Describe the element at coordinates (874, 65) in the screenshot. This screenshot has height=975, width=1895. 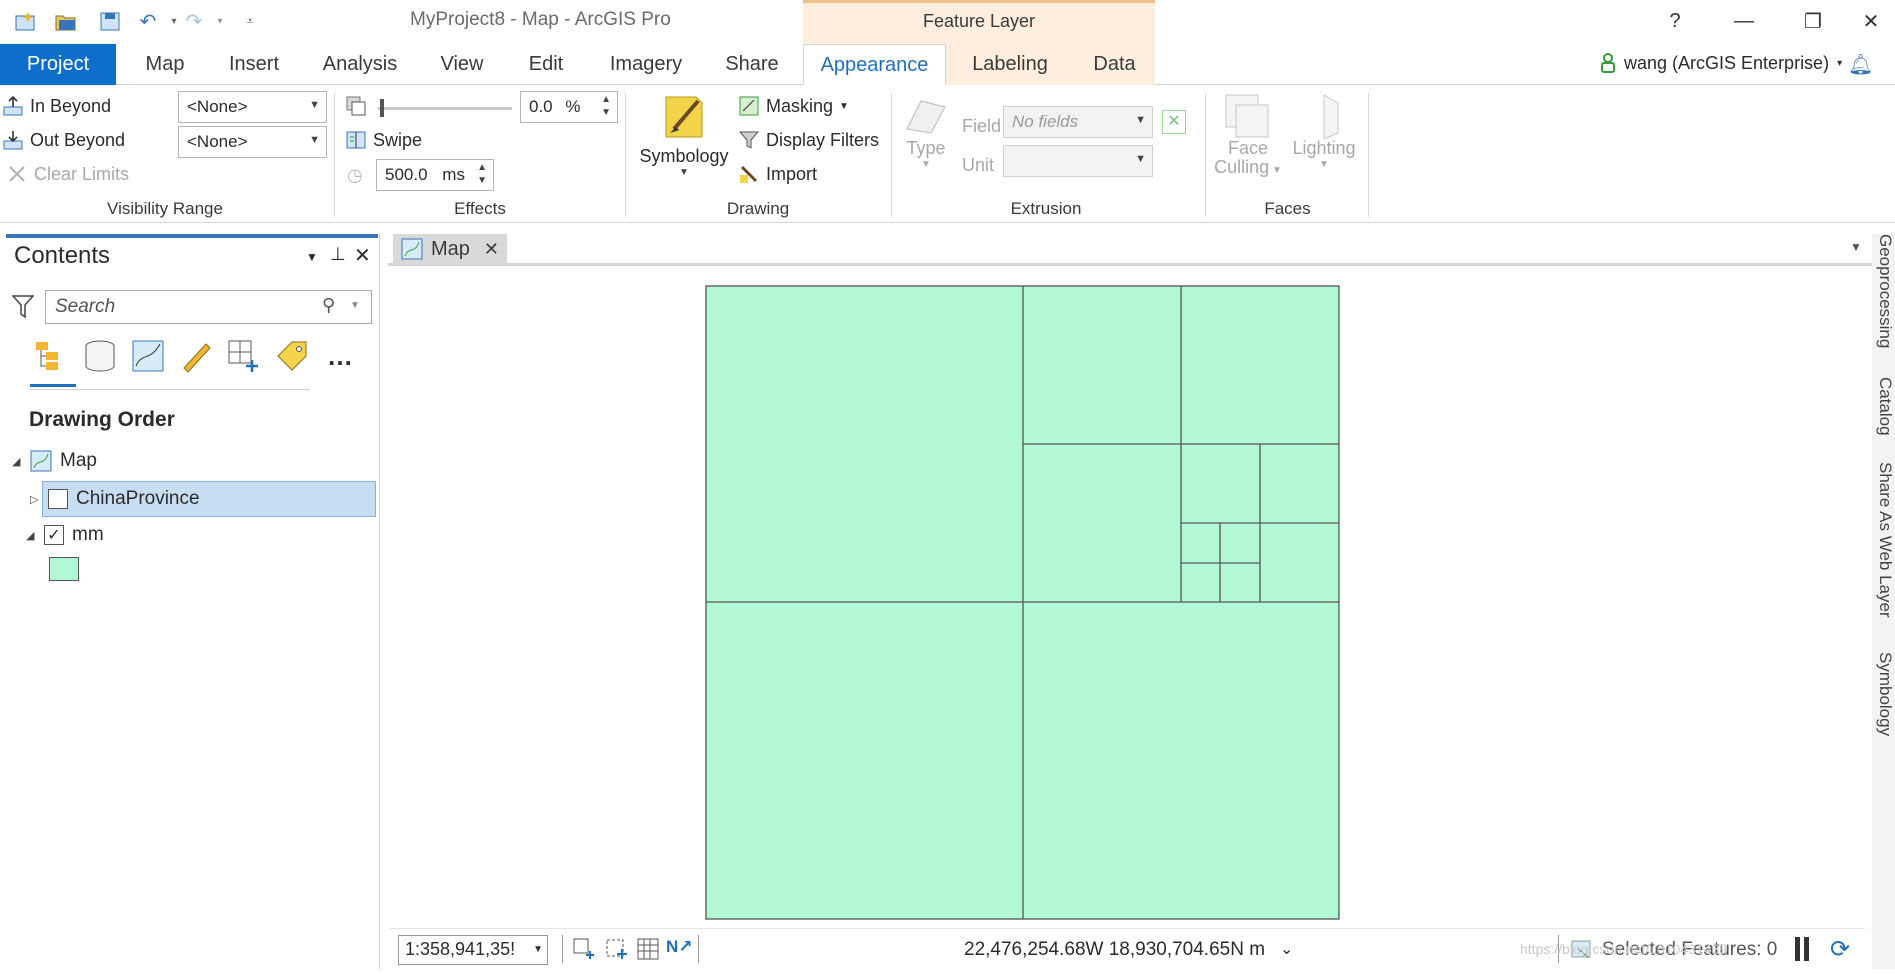
I see `tab-appearance: Appearance` at that location.